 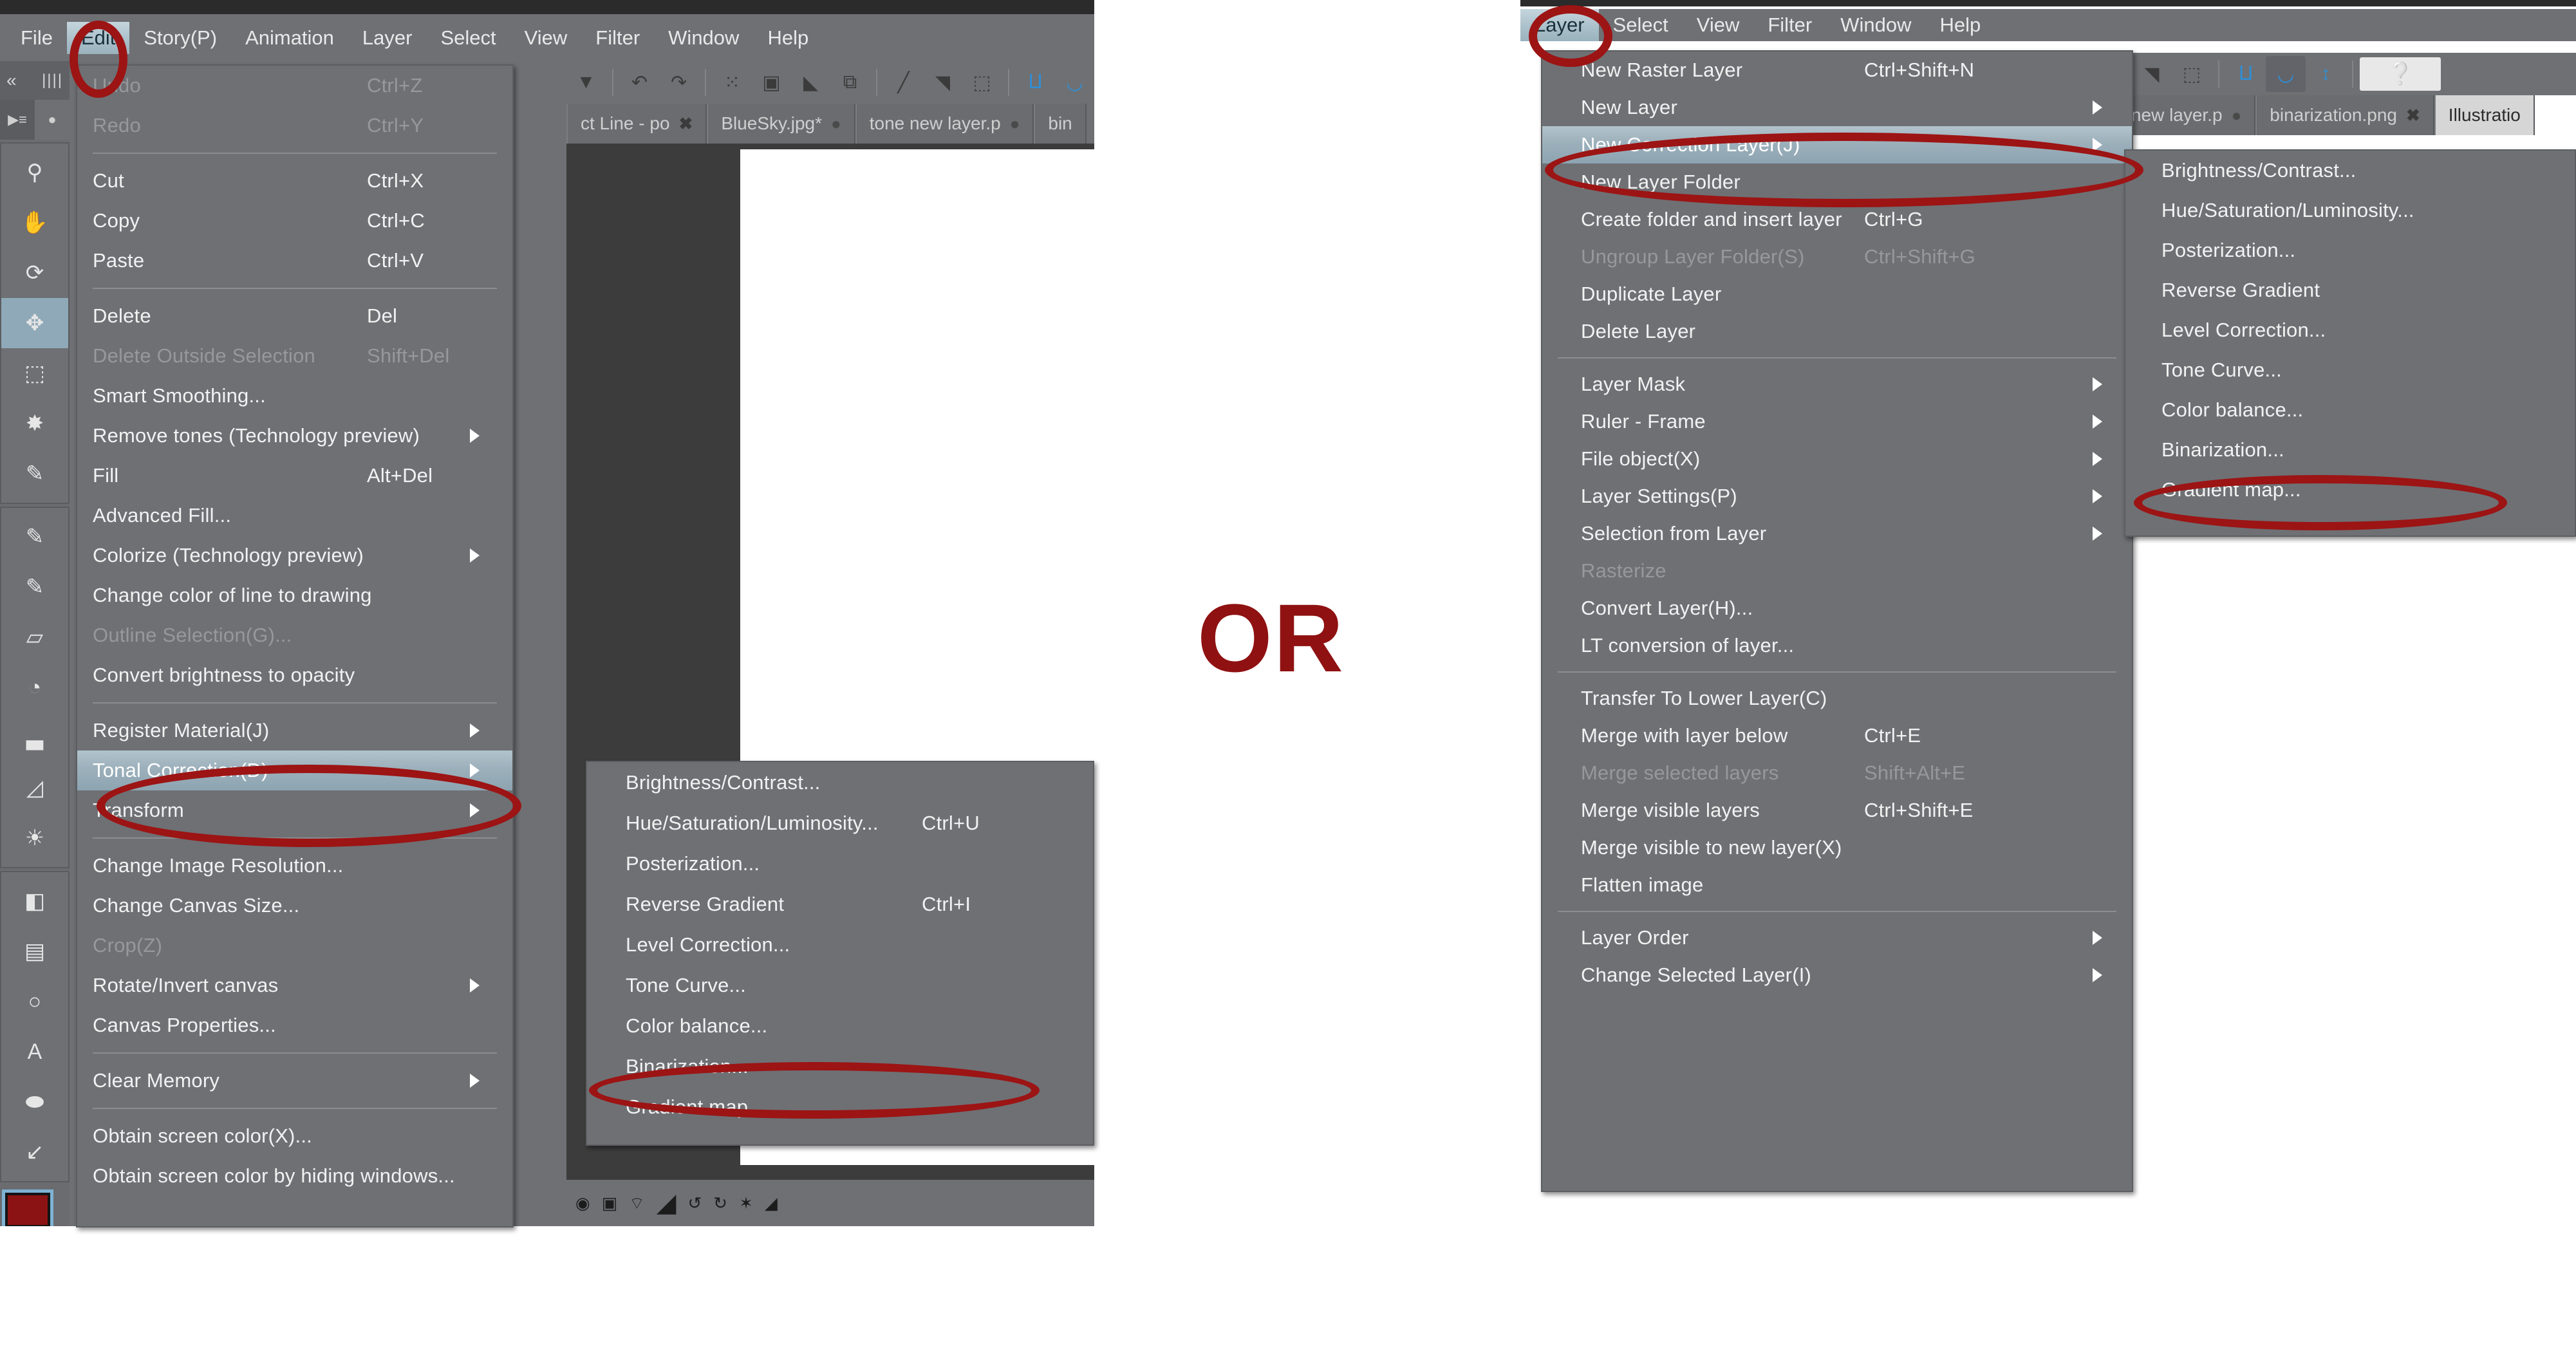 I want to click on menu-item-merge-visible-to-new-layerx: Merge visible to new layer(X), so click(x=1837, y=847).